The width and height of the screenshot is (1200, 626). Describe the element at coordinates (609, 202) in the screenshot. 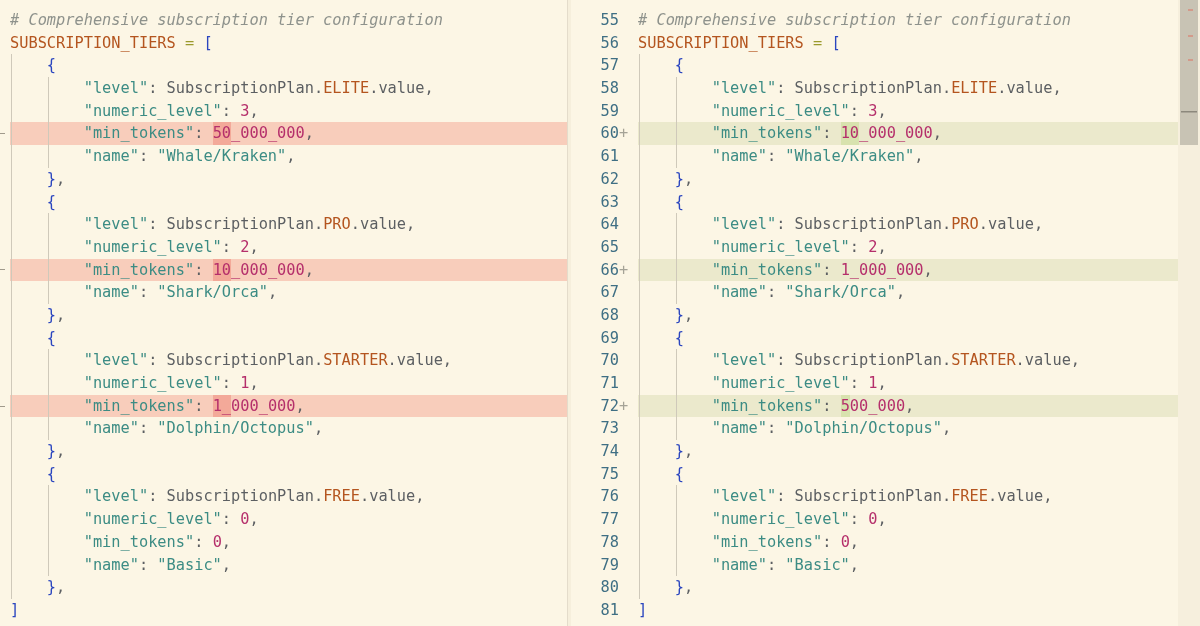

I see `line-number: 63` at that location.